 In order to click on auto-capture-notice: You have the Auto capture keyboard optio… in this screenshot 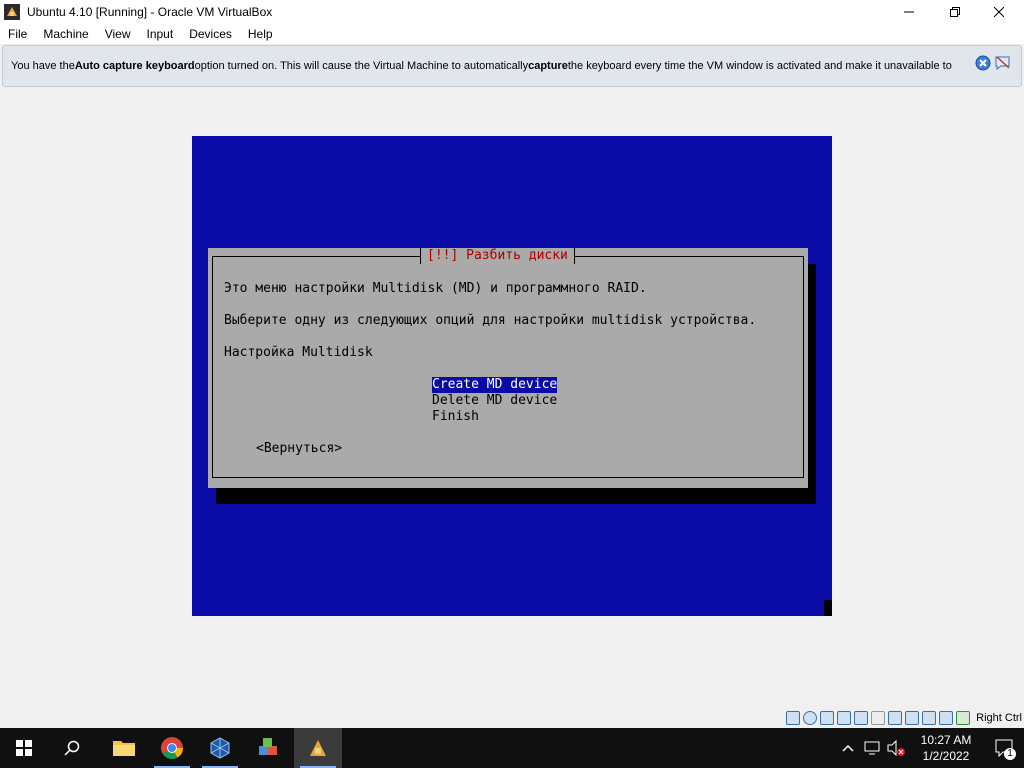, I will do `click(512, 66)`.